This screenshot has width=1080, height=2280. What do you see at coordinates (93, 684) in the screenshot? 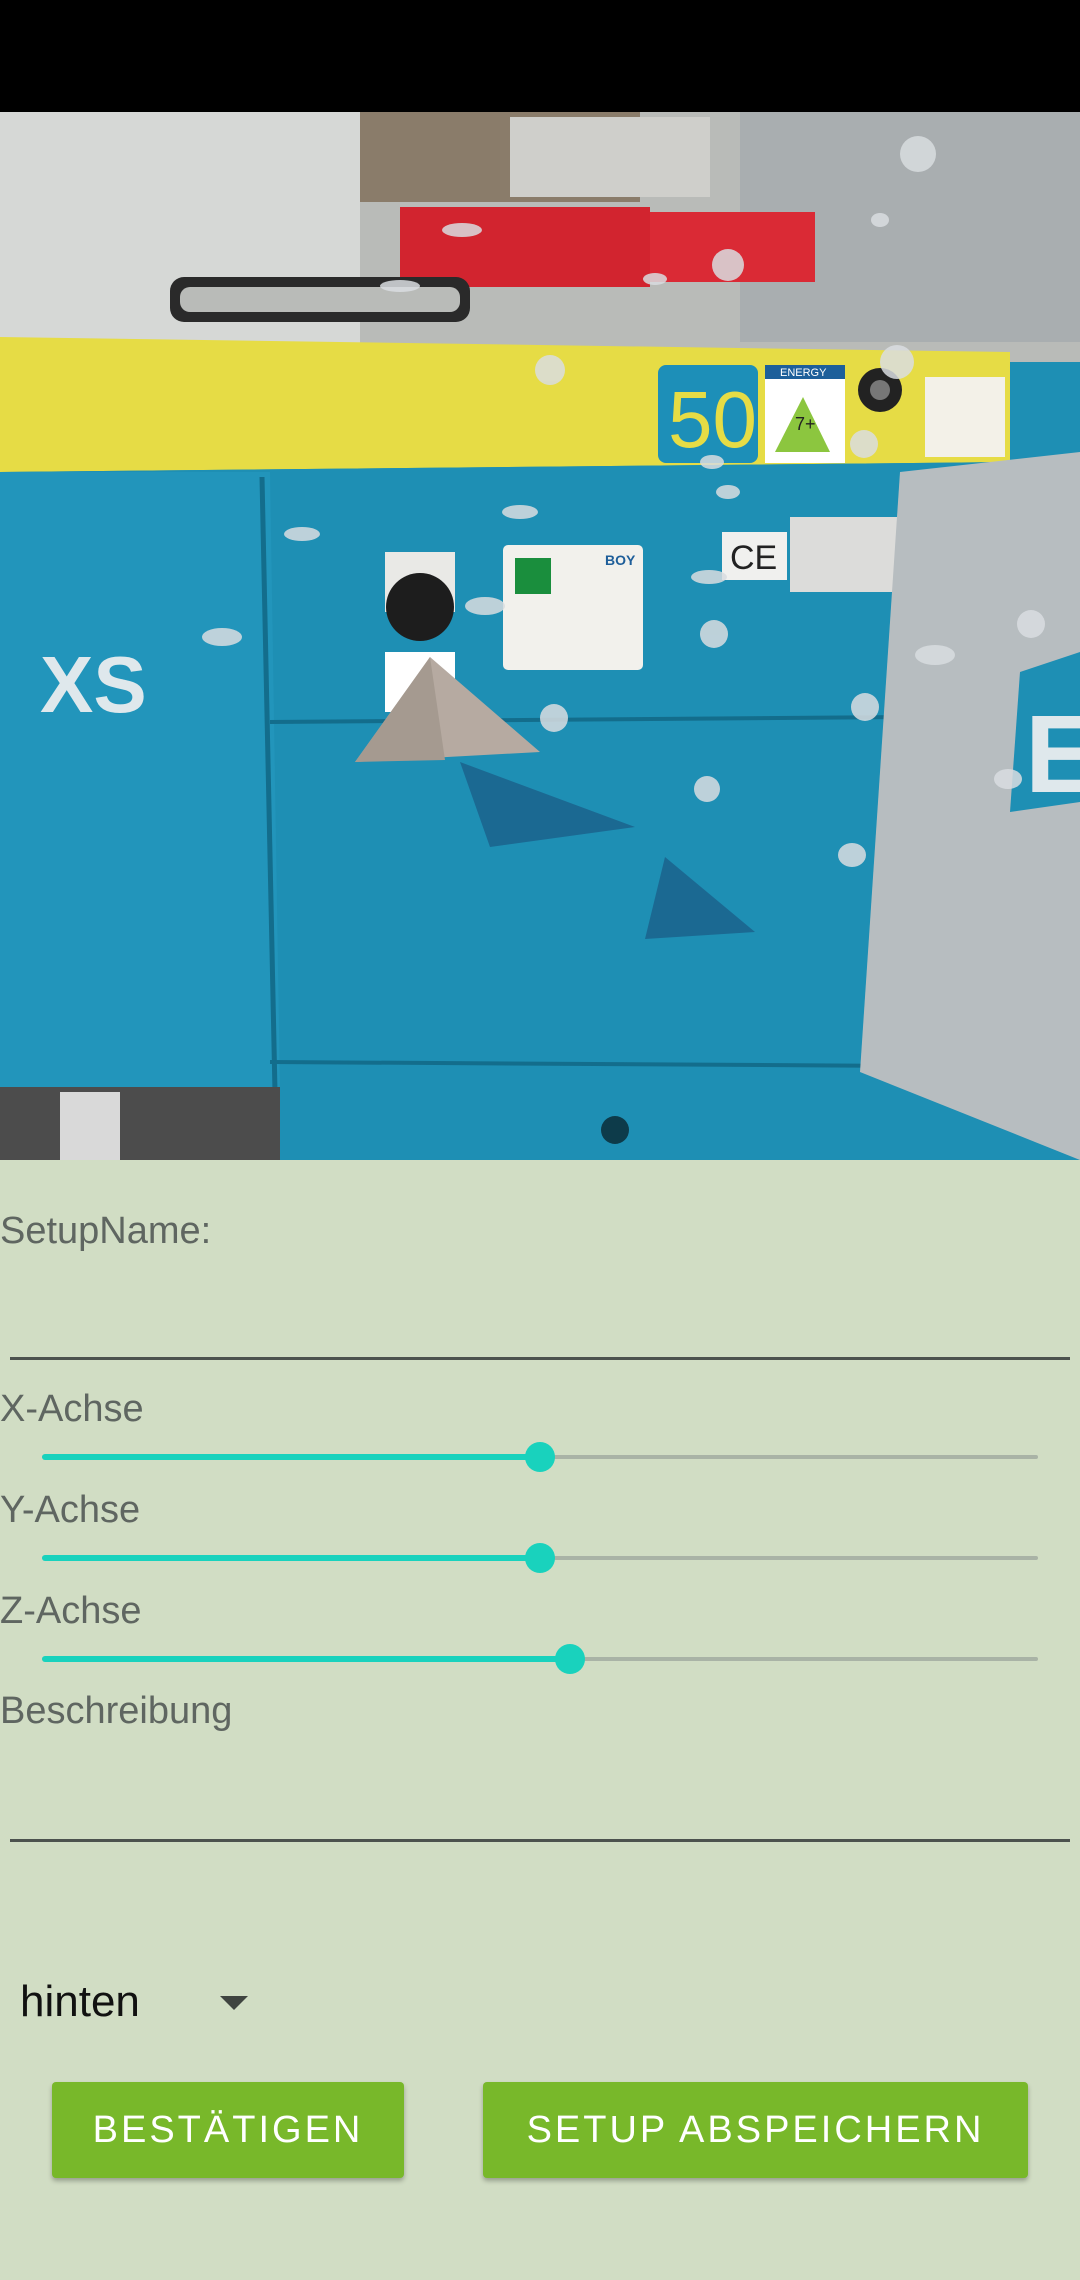
I see `machine-model-text: XS` at bounding box center [93, 684].